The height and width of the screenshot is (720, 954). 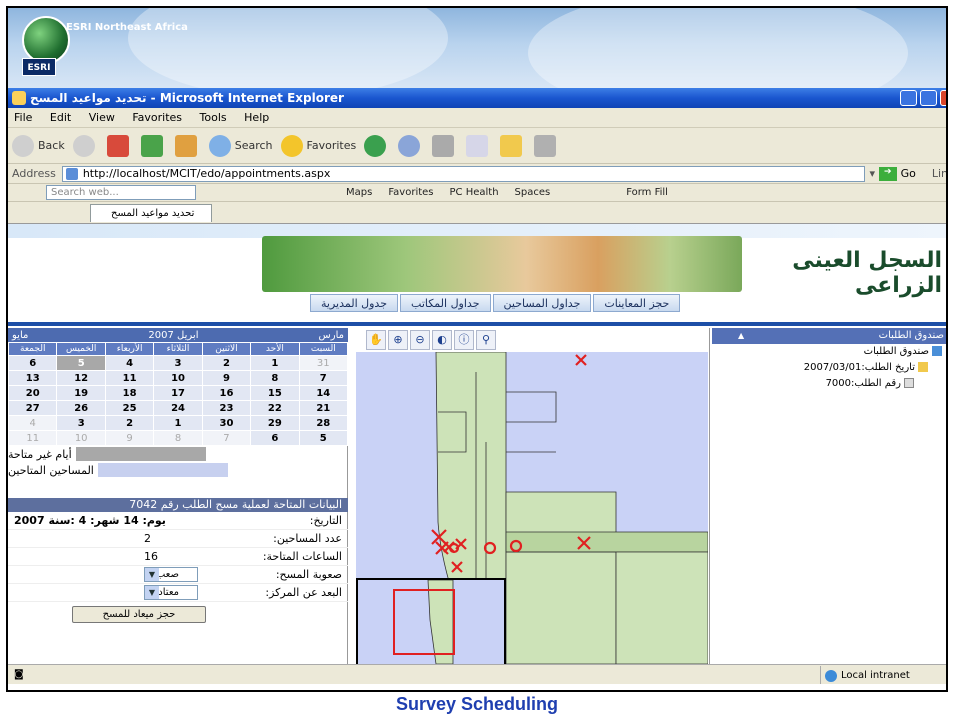 What do you see at coordinates (445, 145) in the screenshot?
I see `print-button` at bounding box center [445, 145].